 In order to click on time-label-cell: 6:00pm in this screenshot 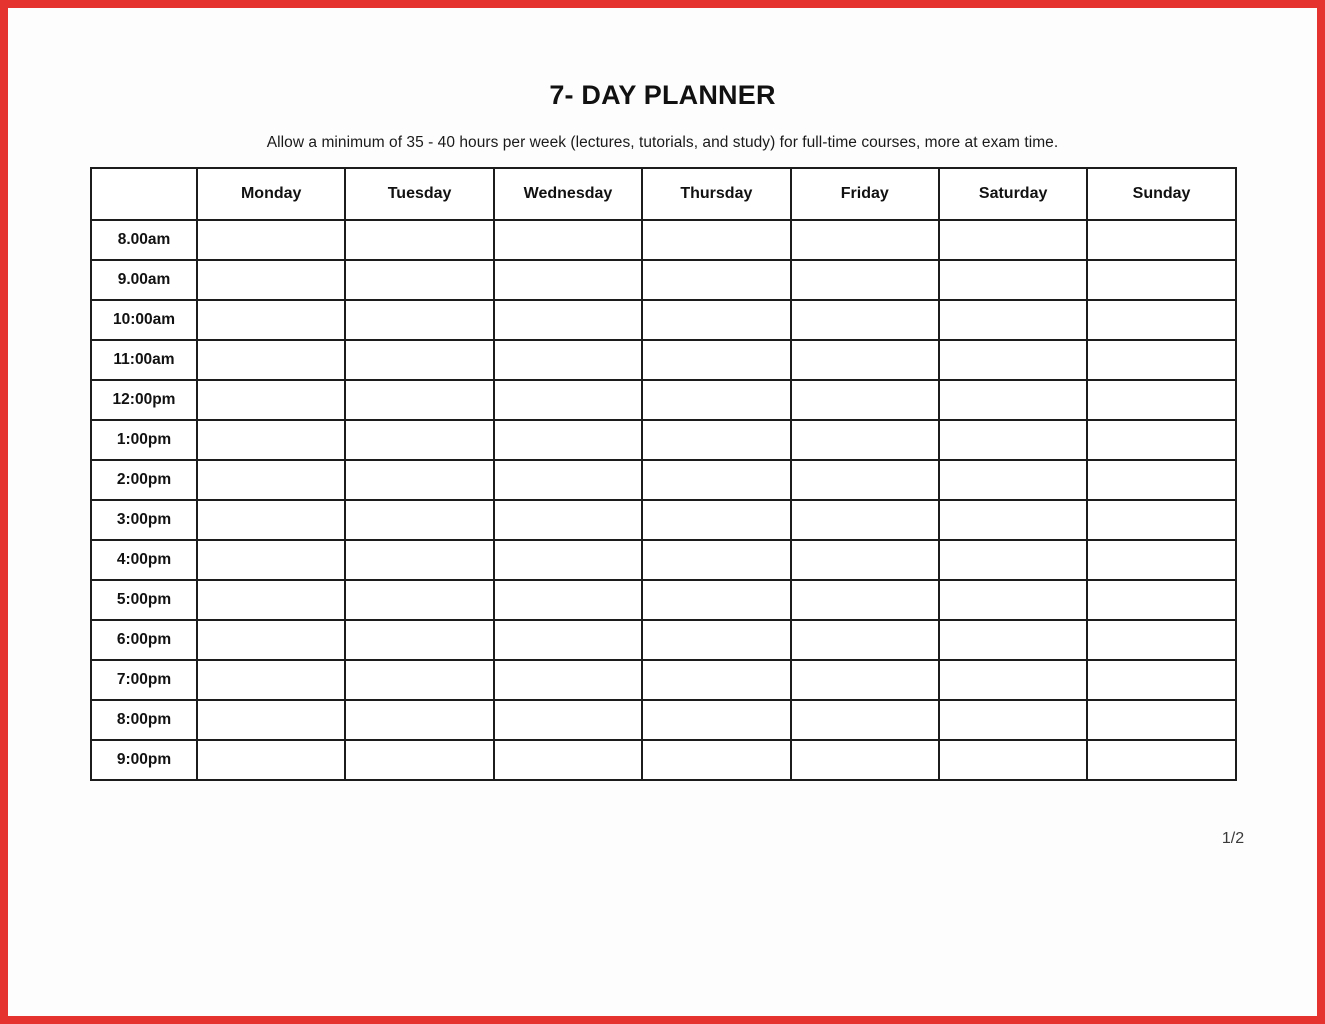, I will do `click(144, 640)`.